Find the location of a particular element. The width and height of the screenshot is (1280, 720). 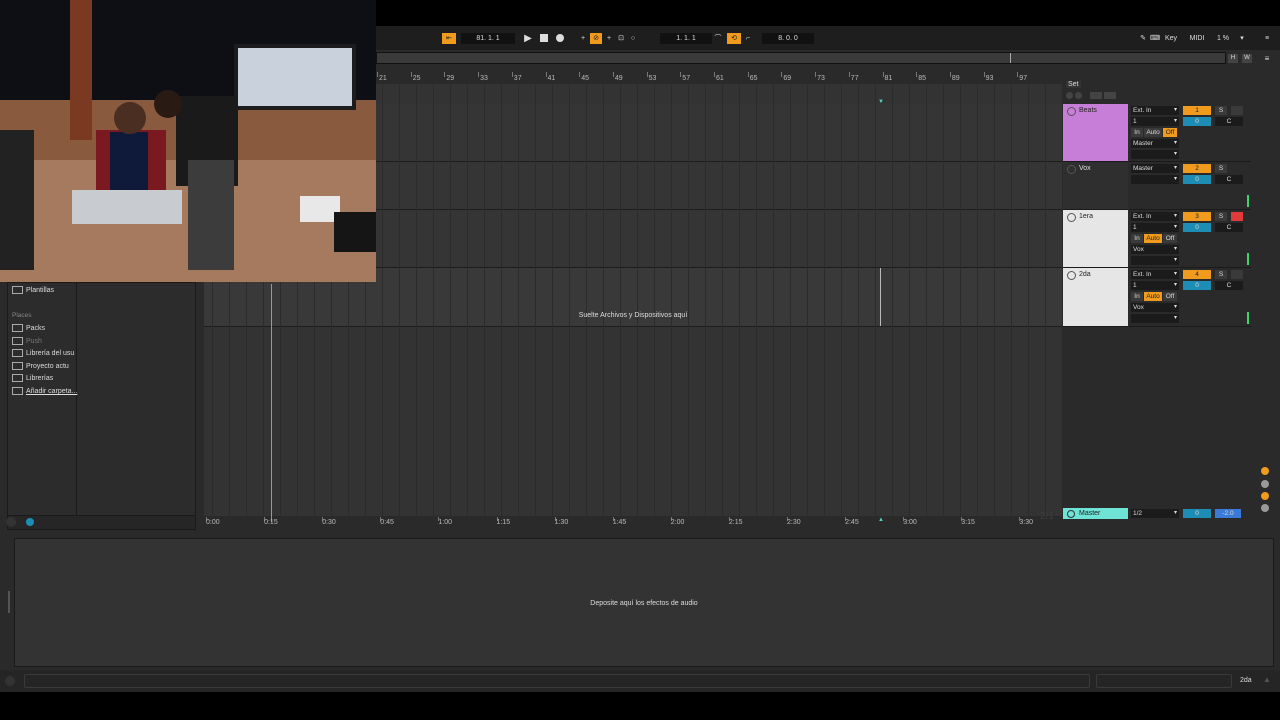

reenable-automation-icon: + is located at coordinates (609, 38).